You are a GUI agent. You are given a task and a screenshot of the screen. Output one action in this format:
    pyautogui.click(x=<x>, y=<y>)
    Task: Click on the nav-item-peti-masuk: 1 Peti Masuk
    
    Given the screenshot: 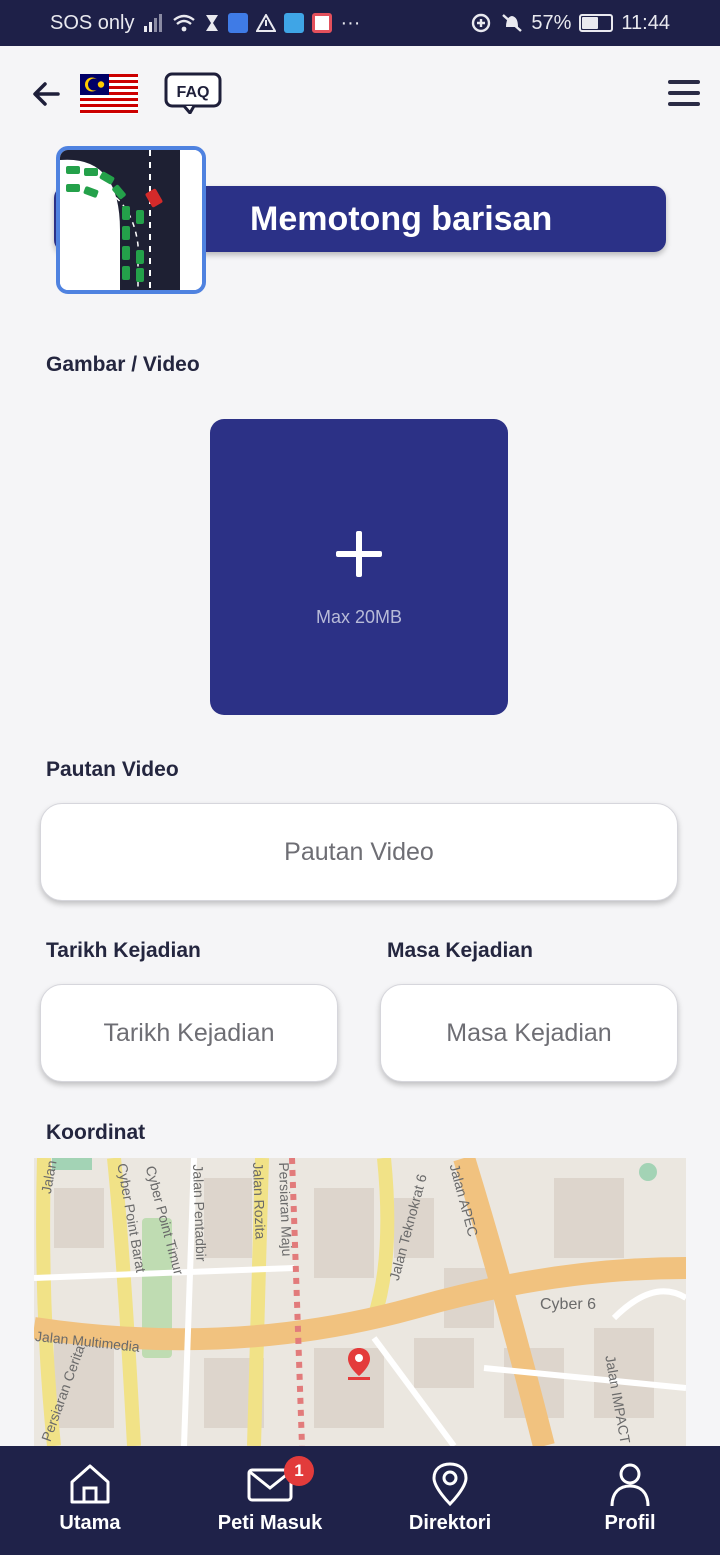 What is the action you would take?
    pyautogui.click(x=270, y=1500)
    